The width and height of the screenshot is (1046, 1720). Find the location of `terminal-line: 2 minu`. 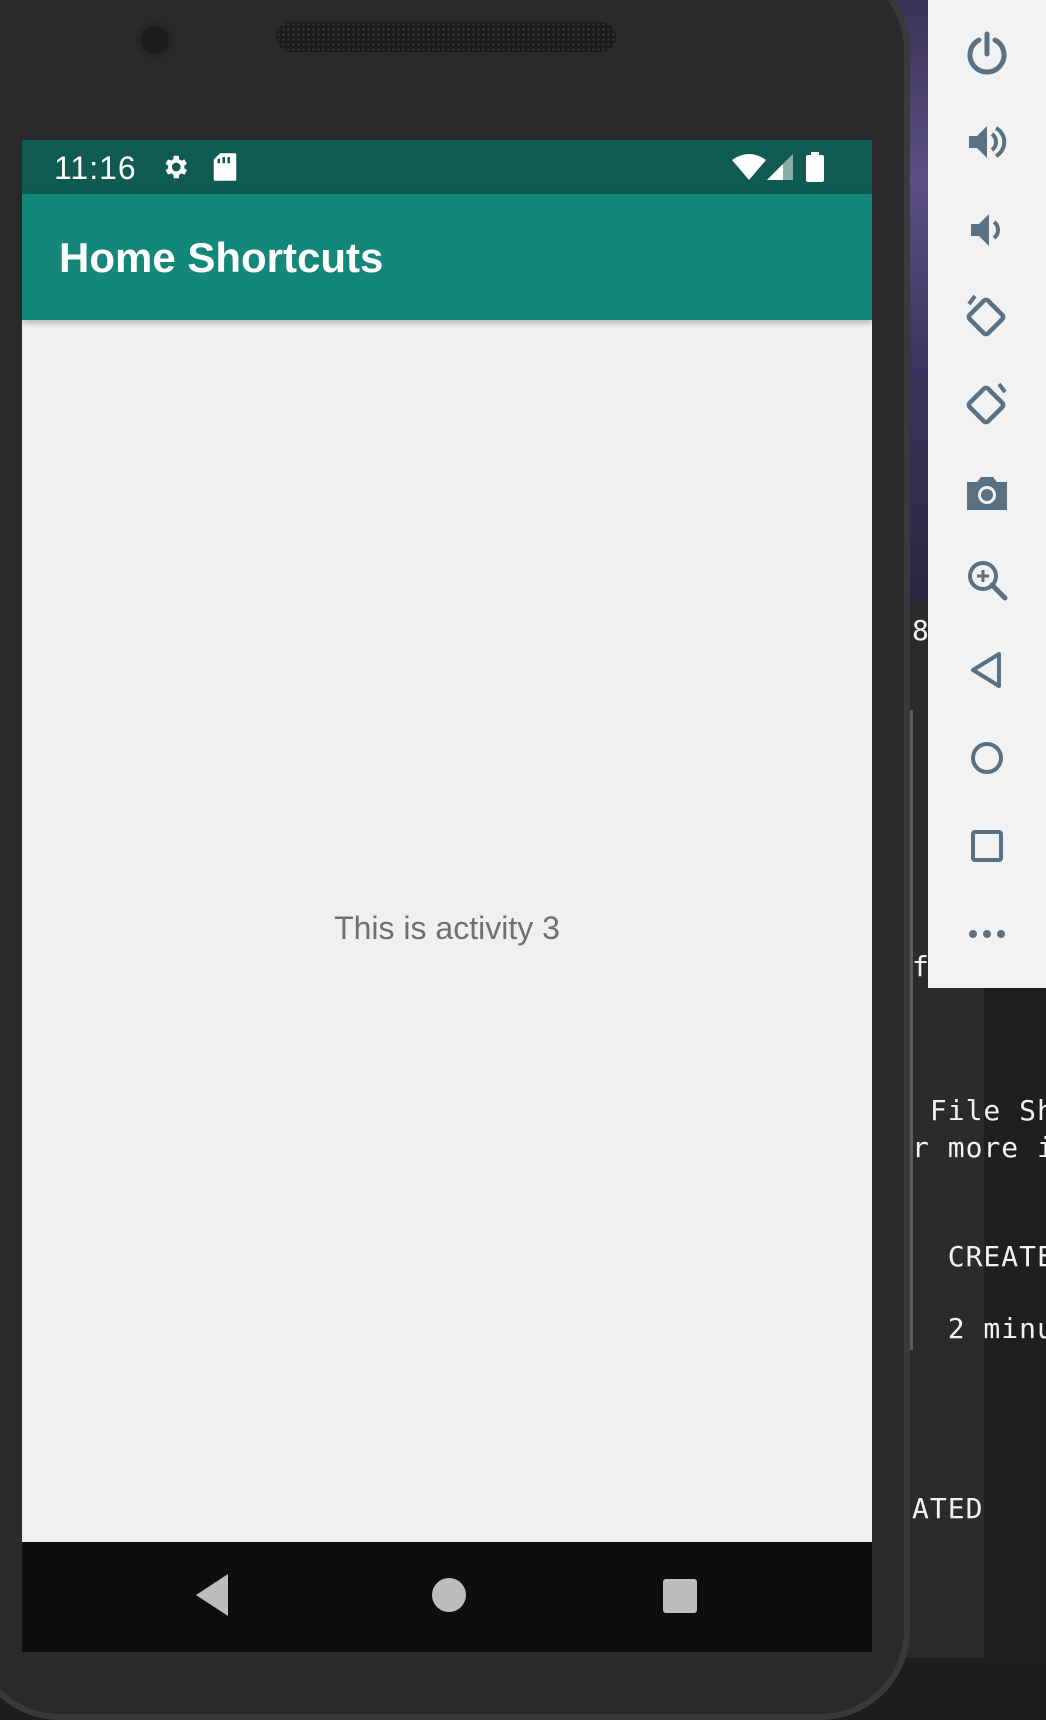

terminal-line: 2 minu is located at coordinates (979, 1328).